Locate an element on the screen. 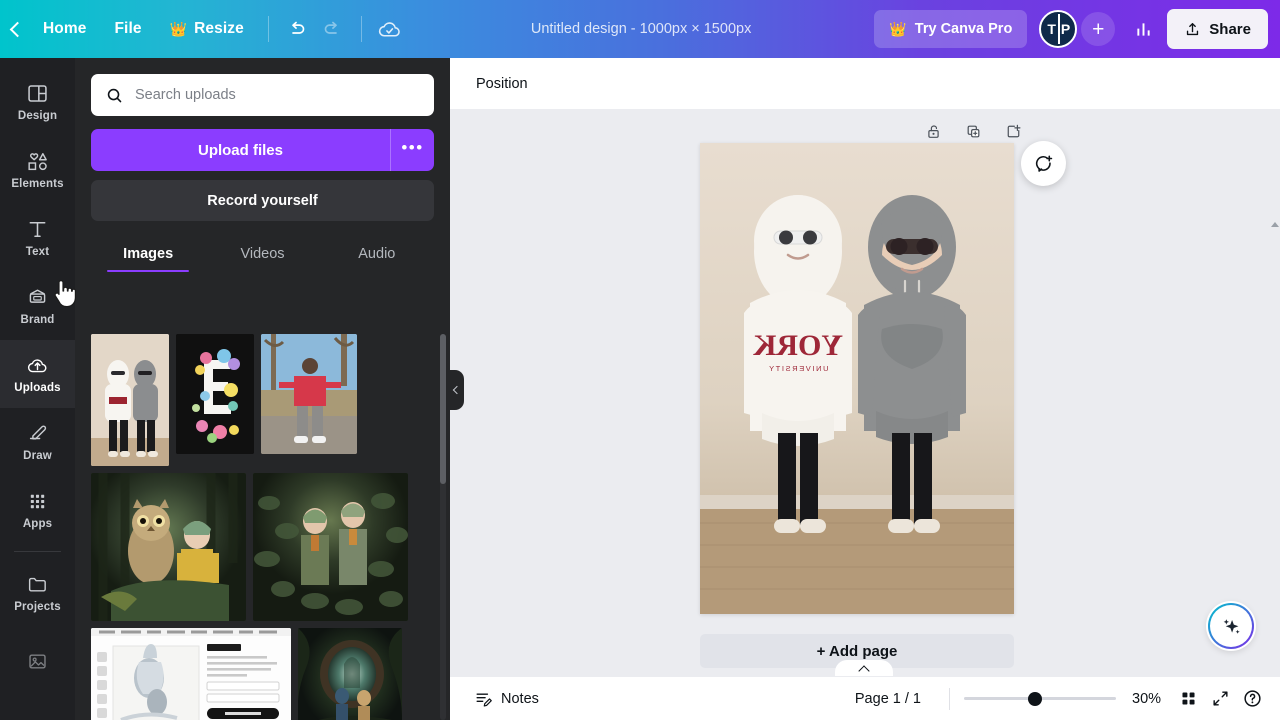 This screenshot has width=1280, height=720. sidebar-item-label: Projects is located at coordinates (37, 607).